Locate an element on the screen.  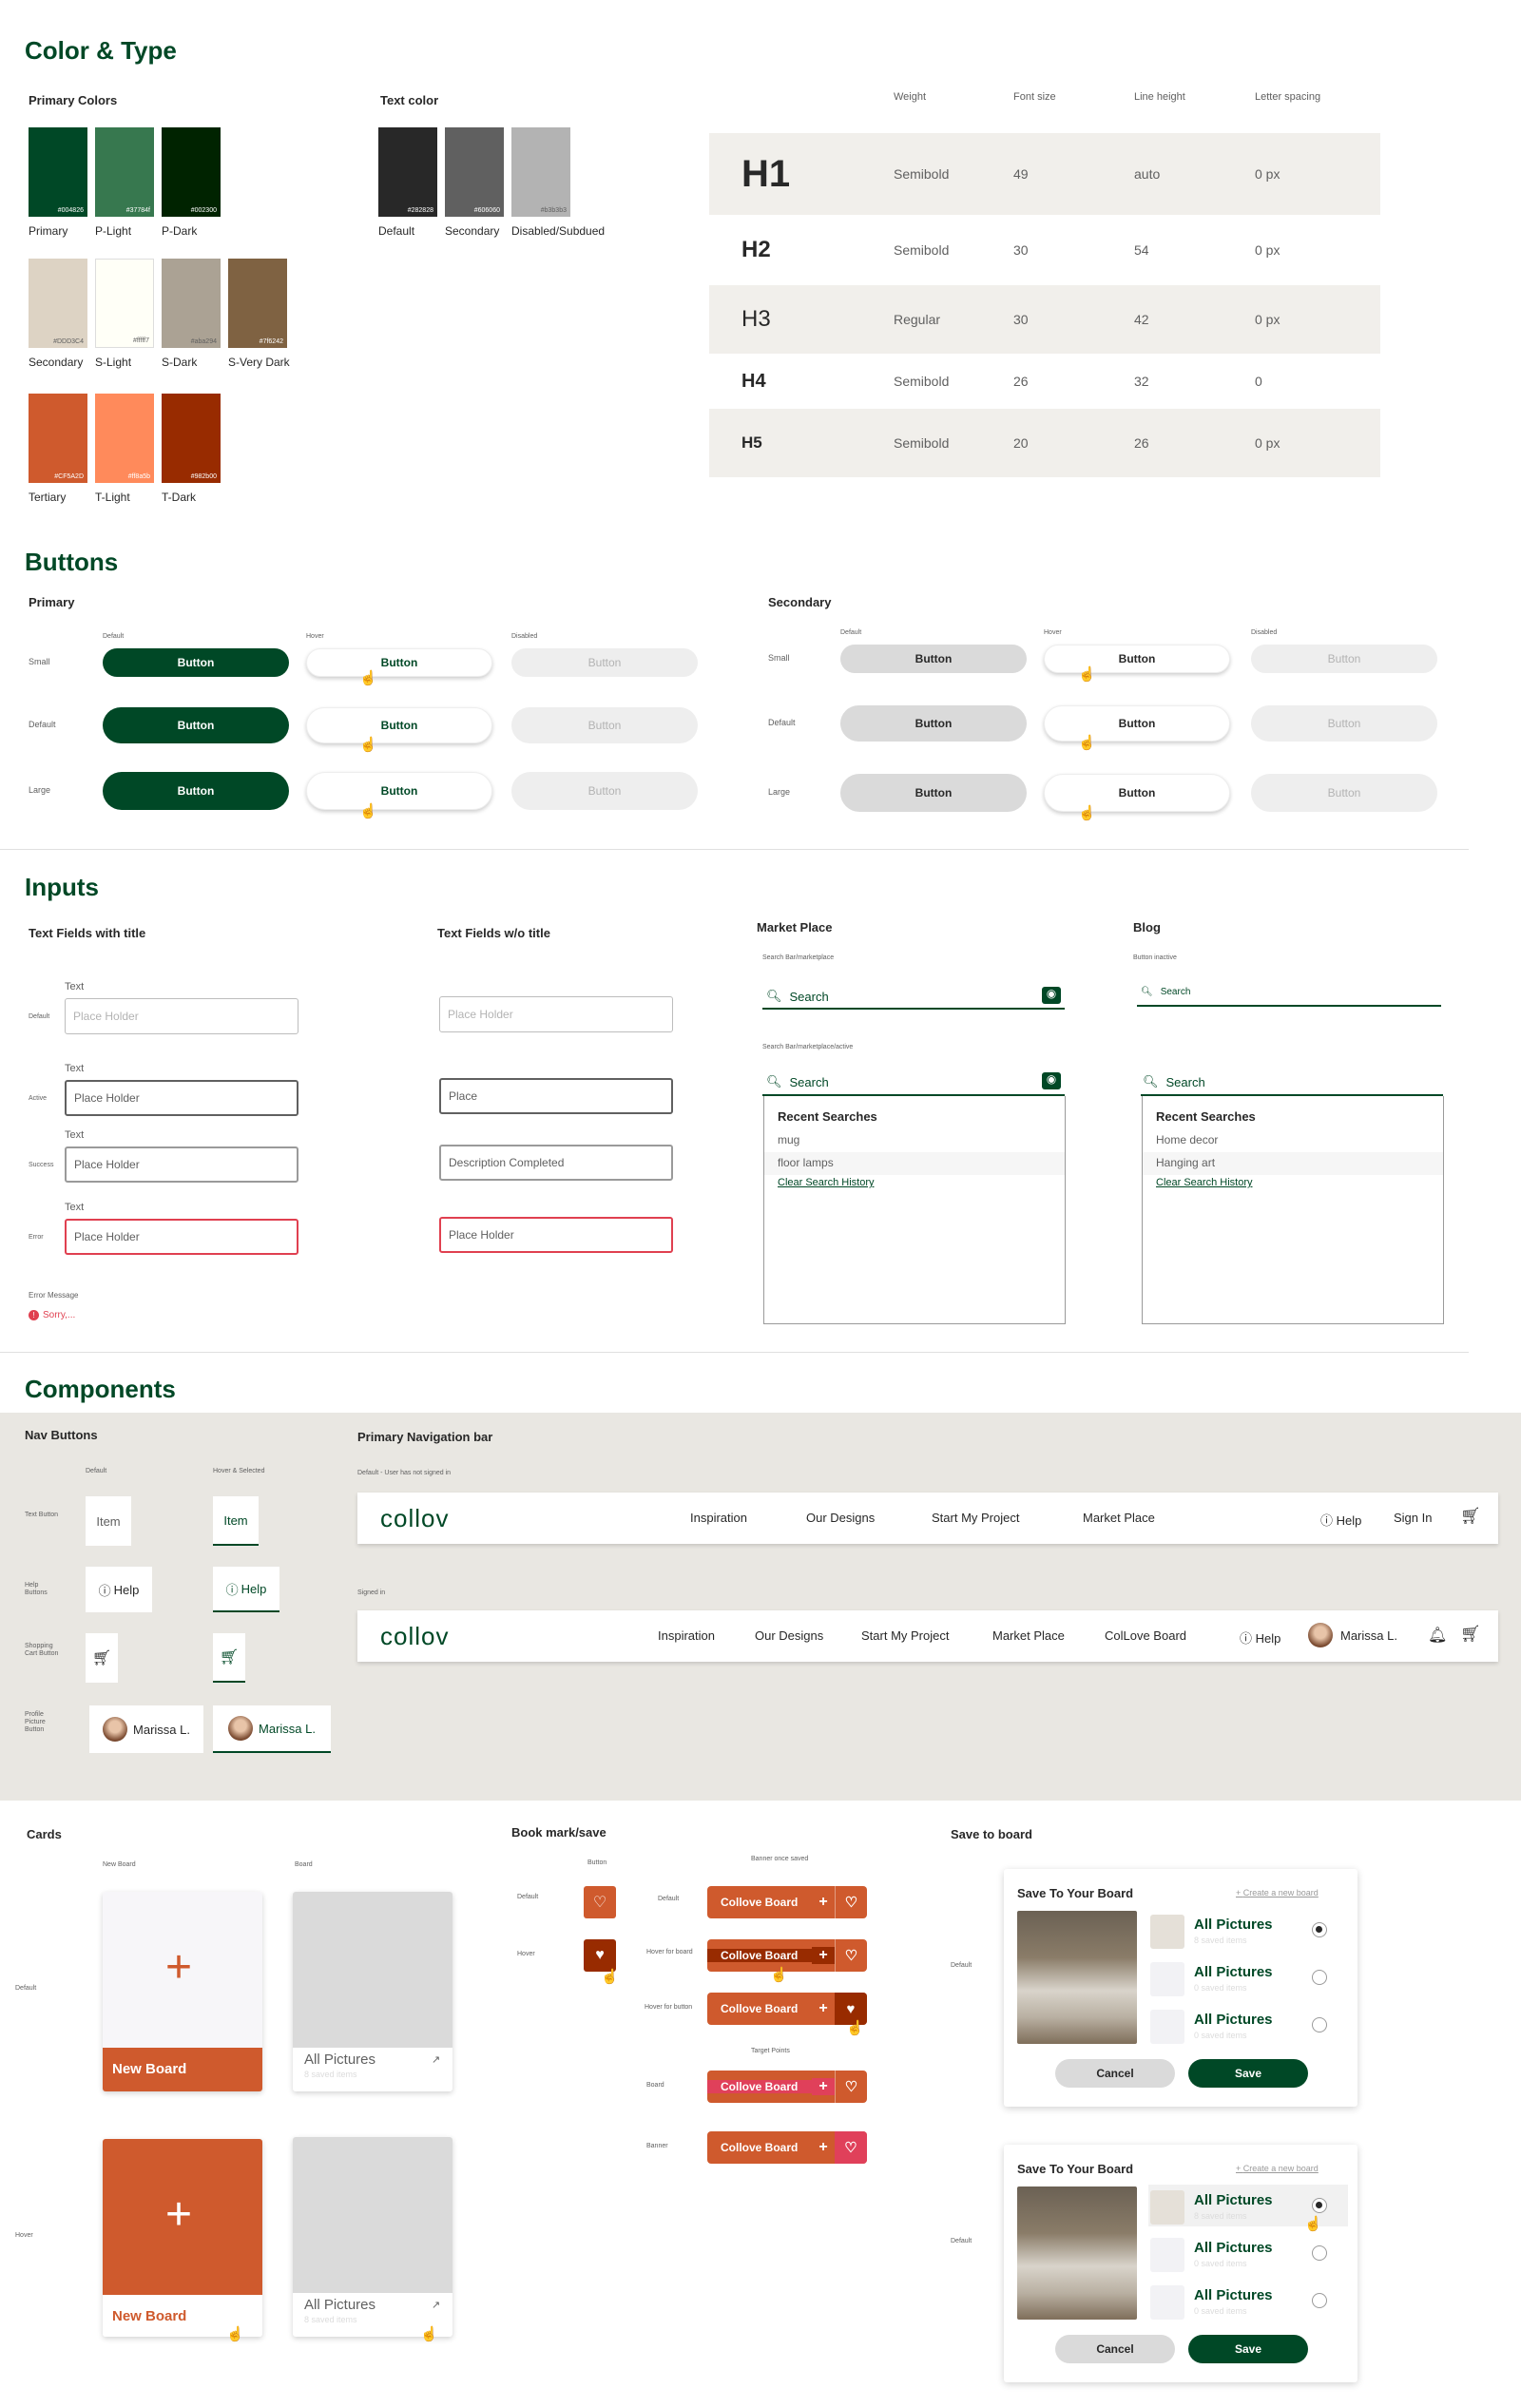
collove-board-target-board: Collove Board + ♡ is located at coordinates (787, 2087).